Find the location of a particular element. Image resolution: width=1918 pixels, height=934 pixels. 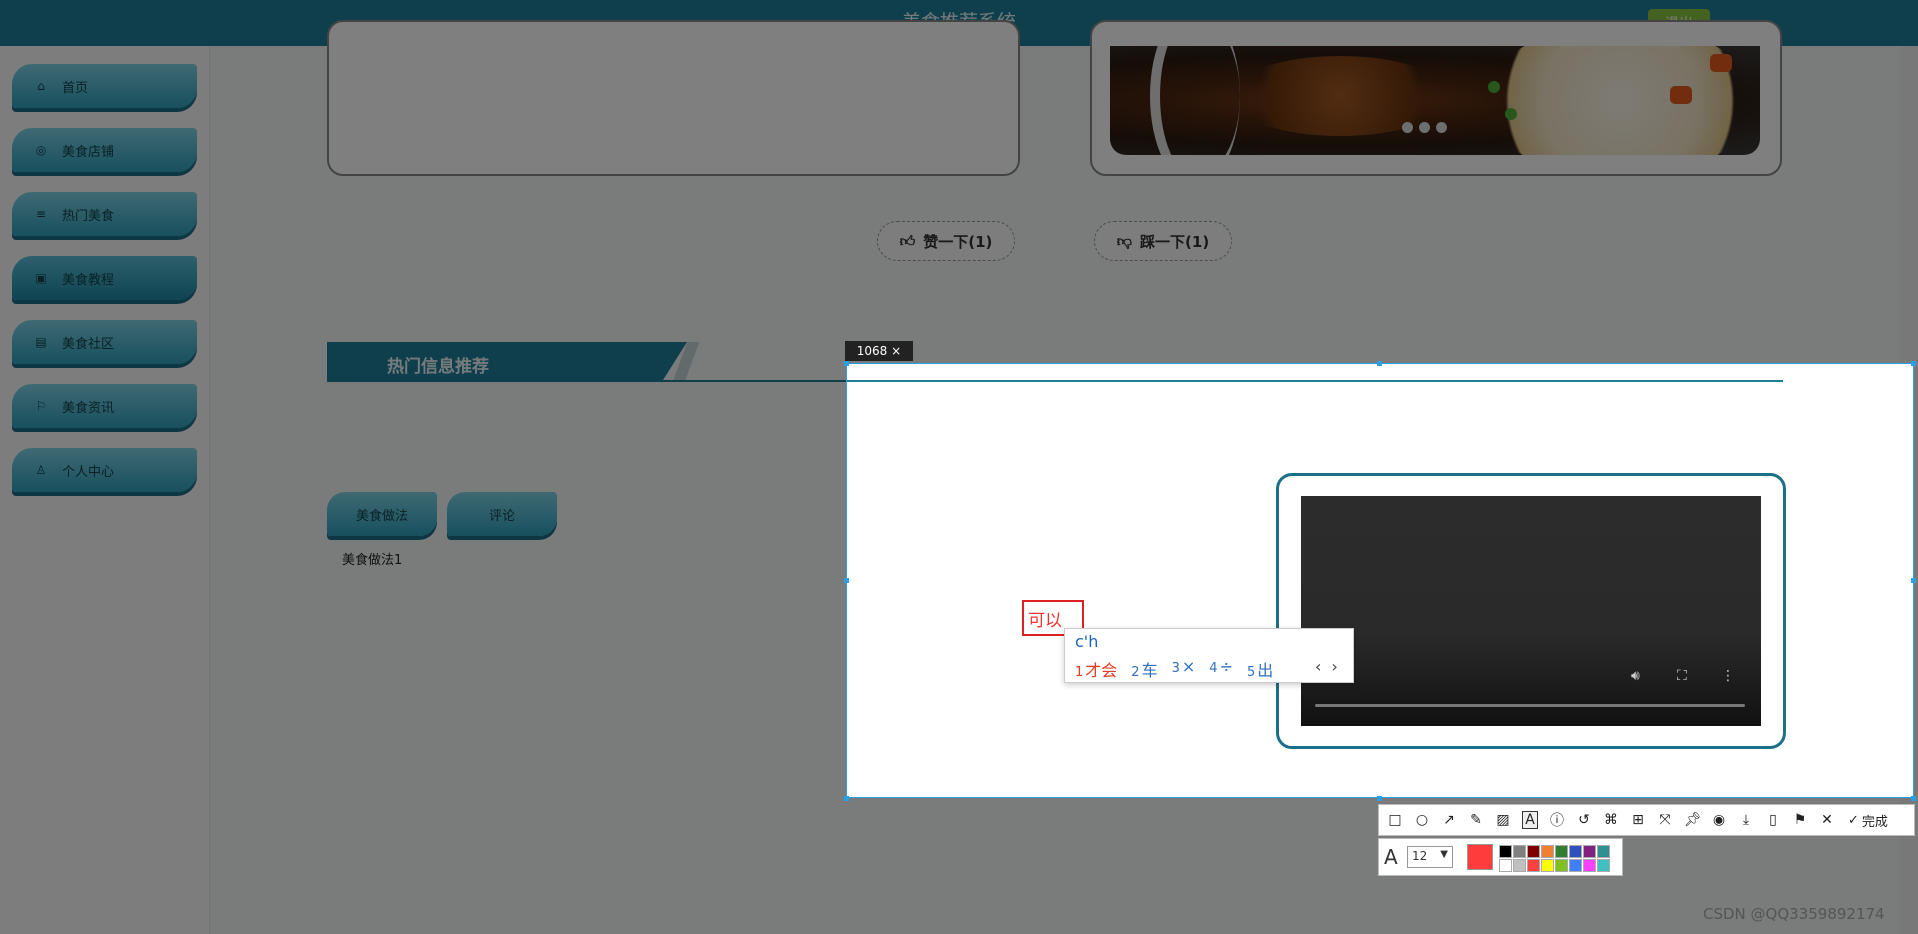

ime-candidate-window: c'h 1 才会 2车 3 × 4 ÷ 5出 ‹› is located at coordinates (1209, 655).